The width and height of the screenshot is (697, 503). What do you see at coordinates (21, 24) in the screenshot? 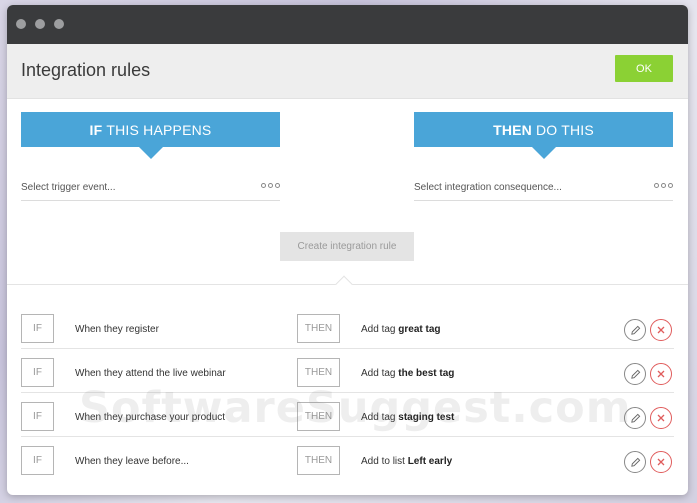
I see `window-close-dot` at bounding box center [21, 24].